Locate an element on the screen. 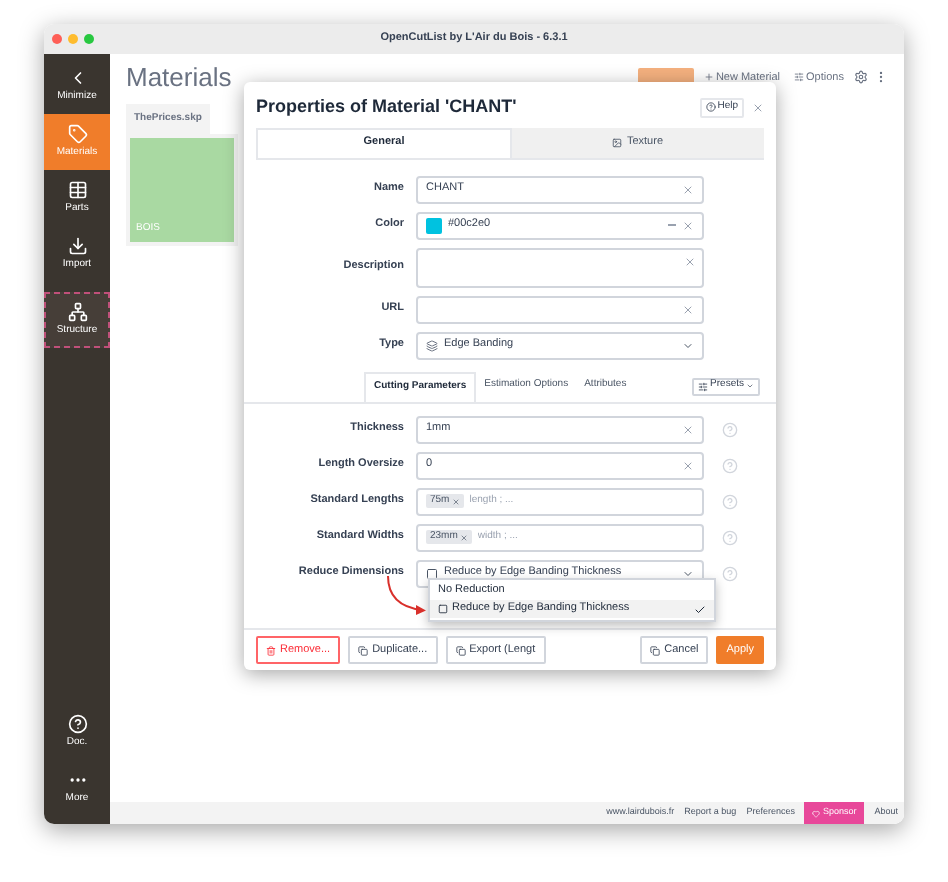 This screenshot has width=948, height=882. more-menu-icon is located at coordinates (881, 77).